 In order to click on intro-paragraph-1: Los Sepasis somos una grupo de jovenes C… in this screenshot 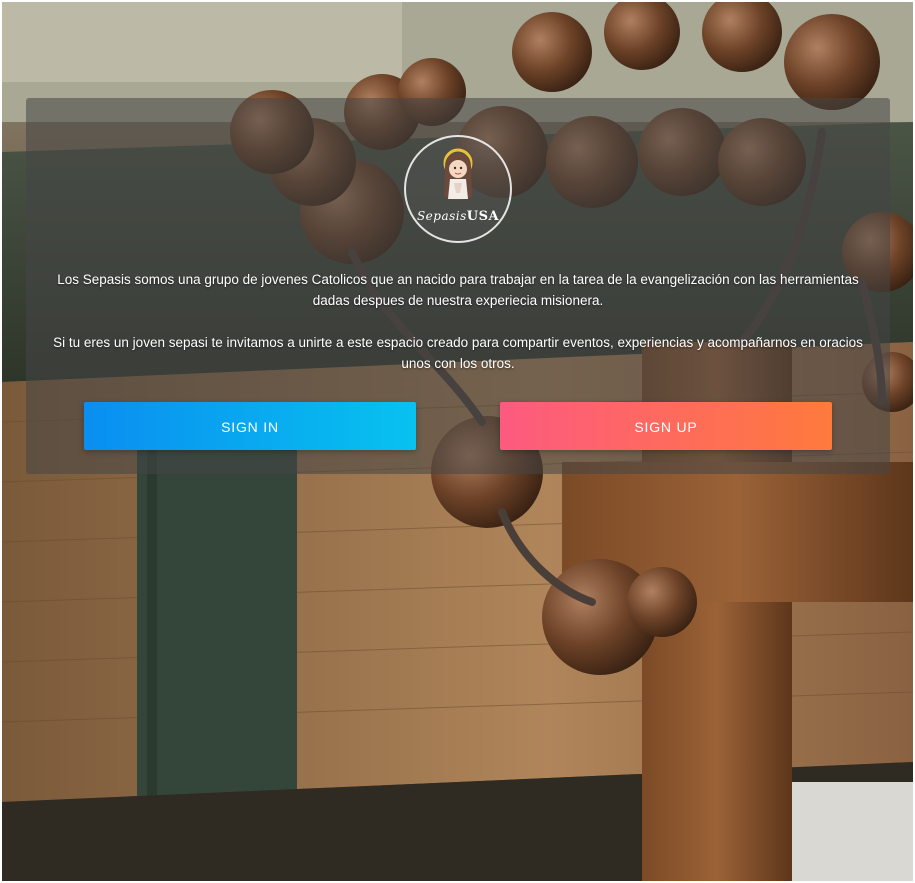, I will do `click(458, 290)`.